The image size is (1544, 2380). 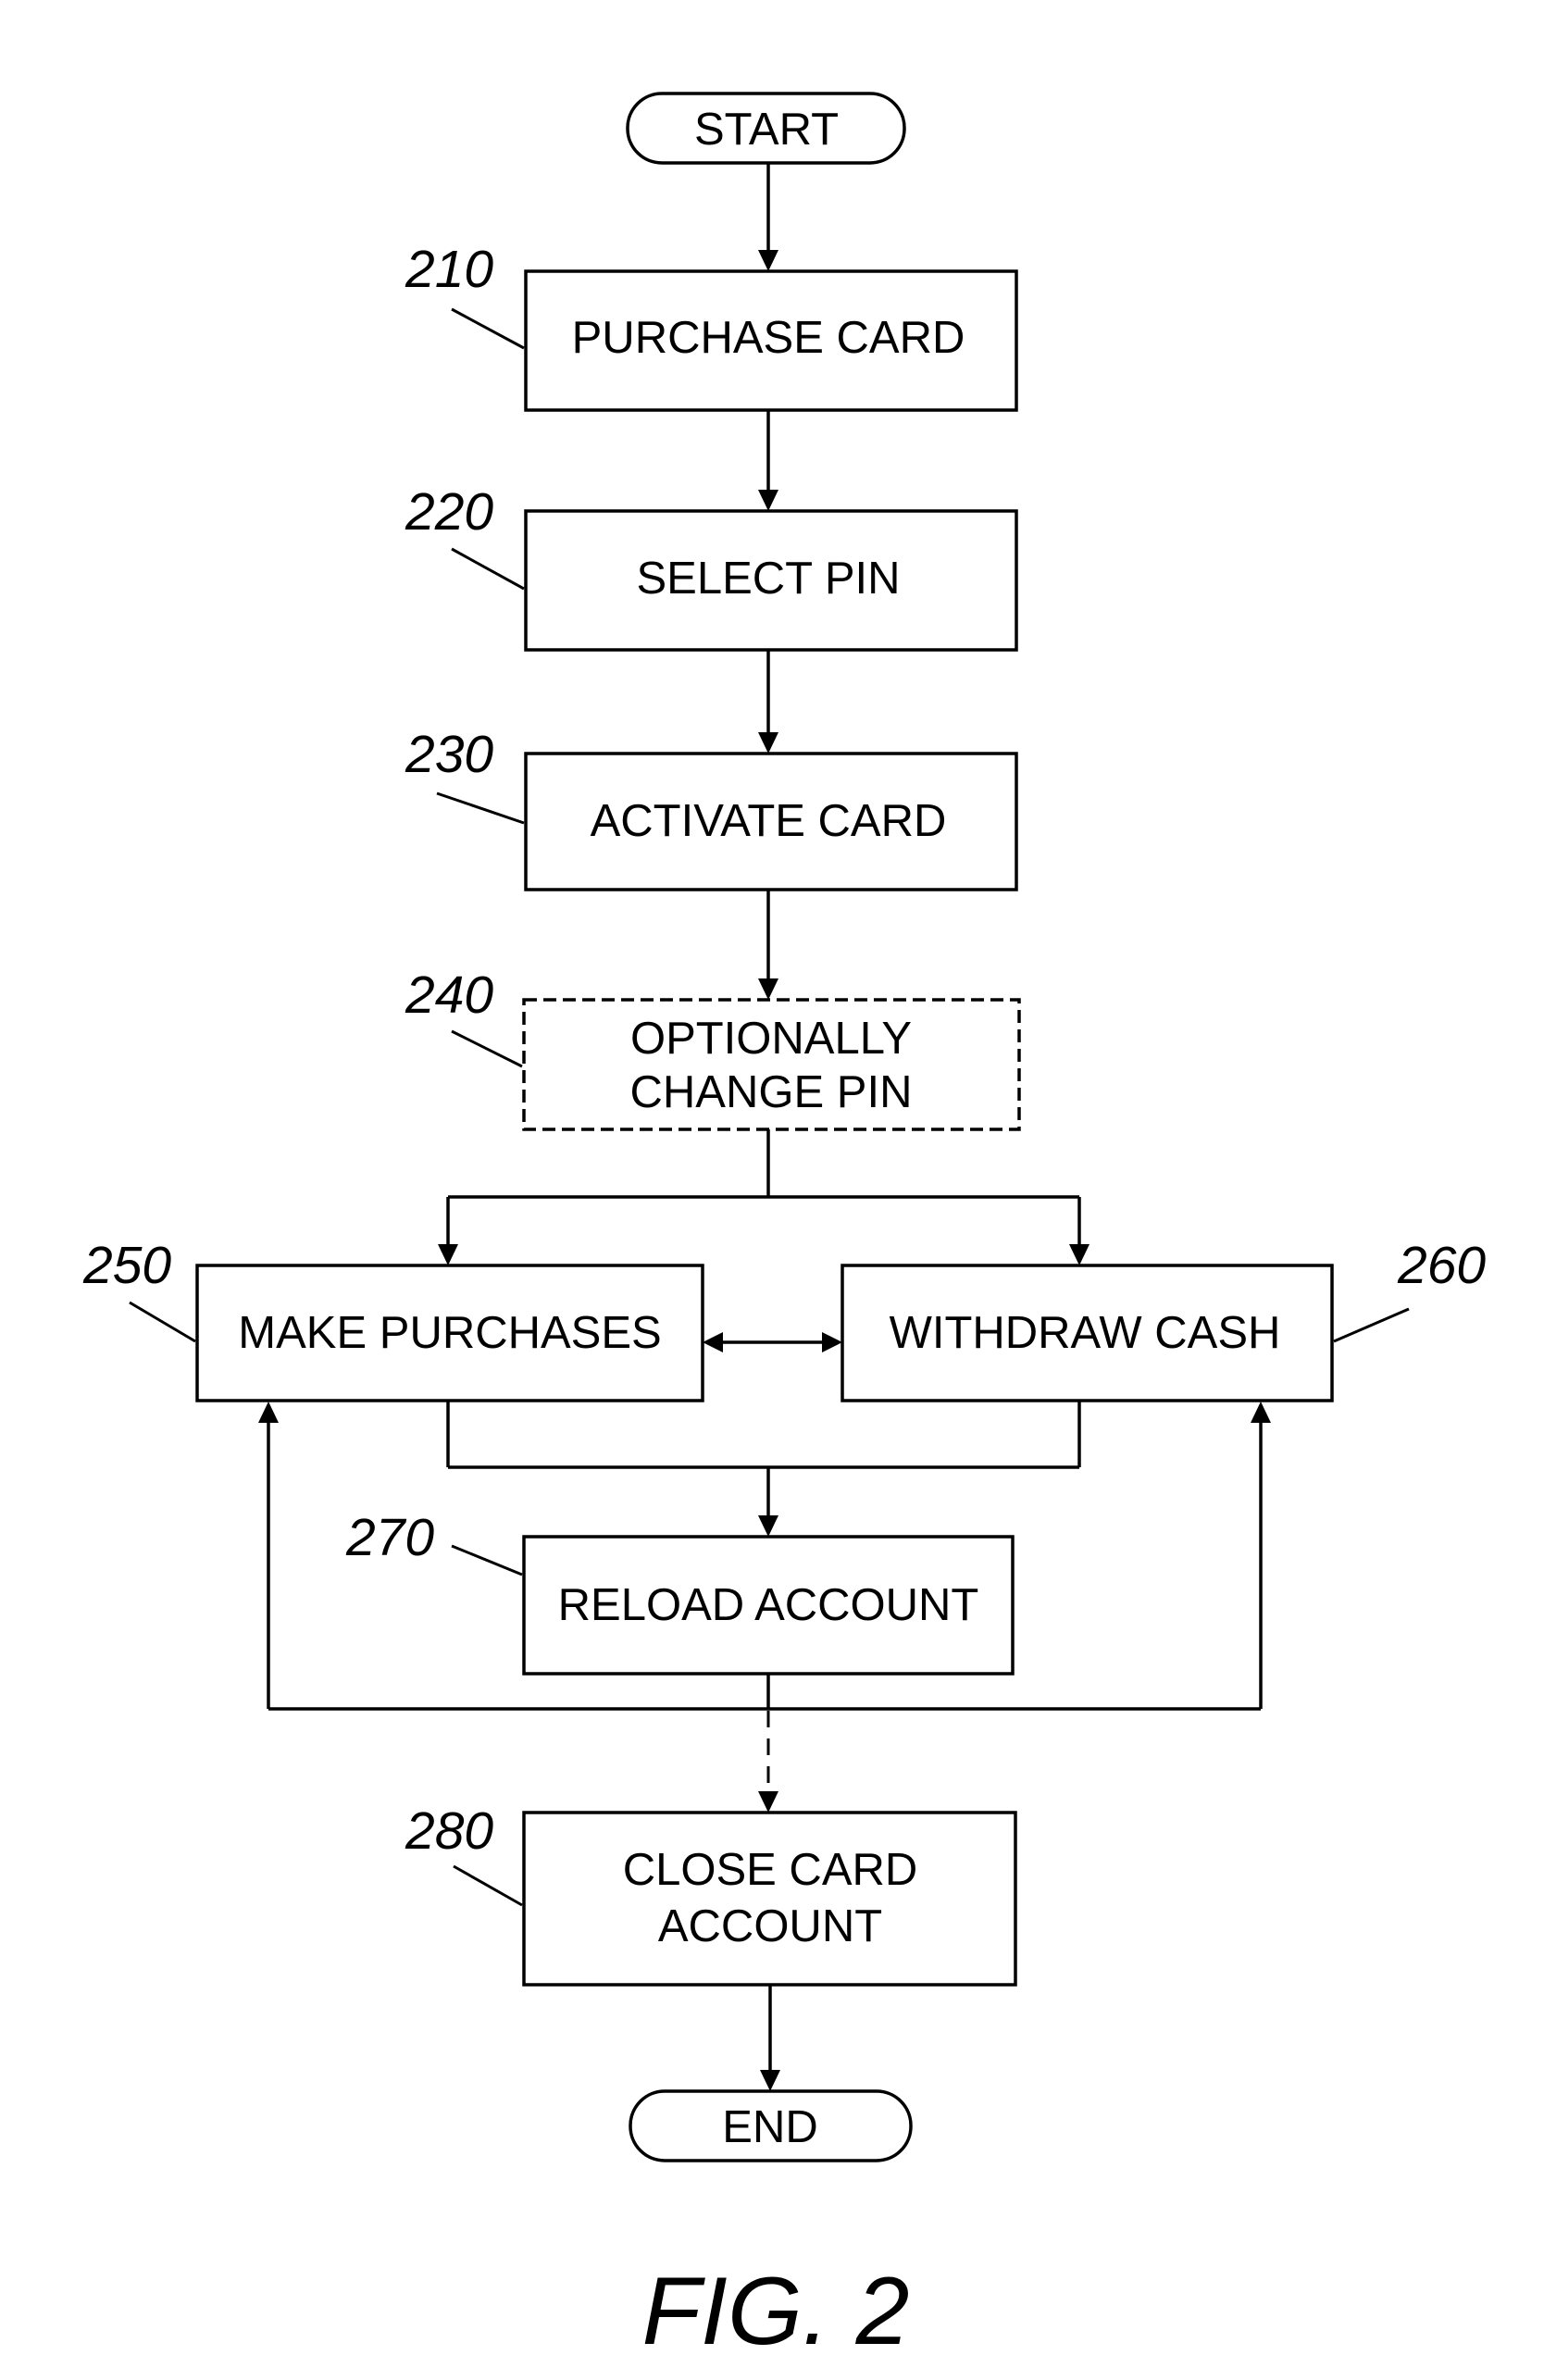 What do you see at coordinates (768, 338) in the screenshot?
I see `step-label: PURCHASE CARD` at bounding box center [768, 338].